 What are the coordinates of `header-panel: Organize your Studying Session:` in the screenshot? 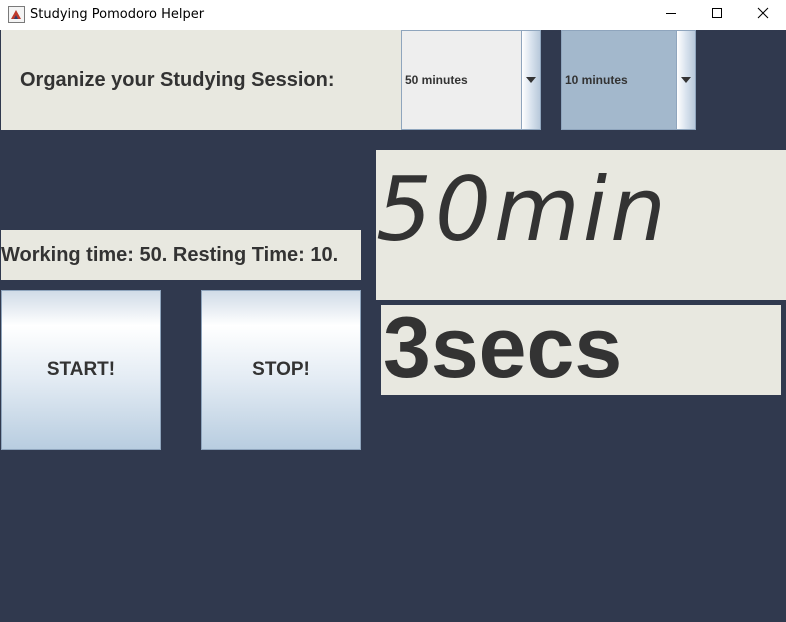 It's located at (201, 80).